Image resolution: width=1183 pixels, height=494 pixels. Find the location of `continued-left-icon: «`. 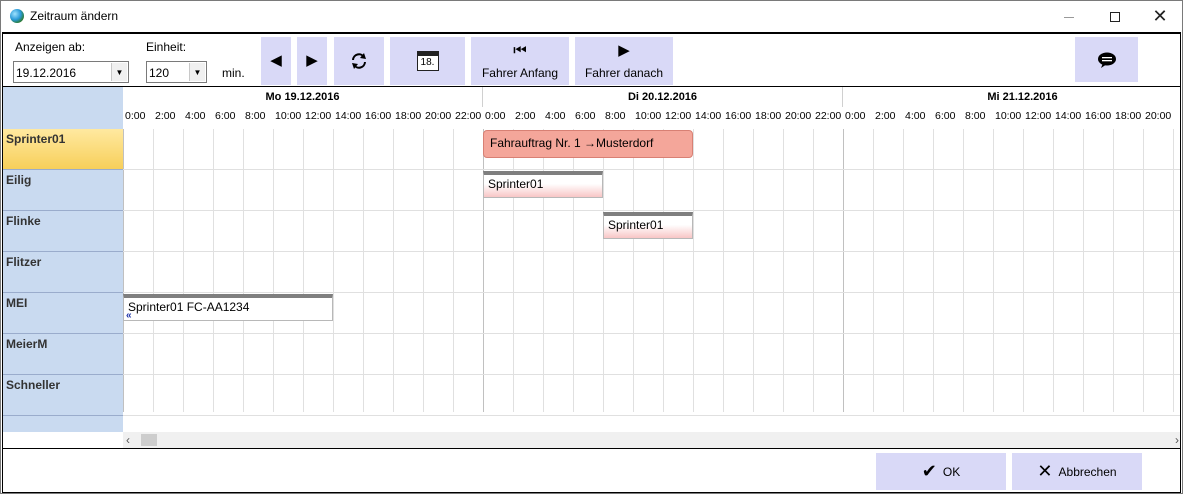

continued-left-icon: « is located at coordinates (129, 315).